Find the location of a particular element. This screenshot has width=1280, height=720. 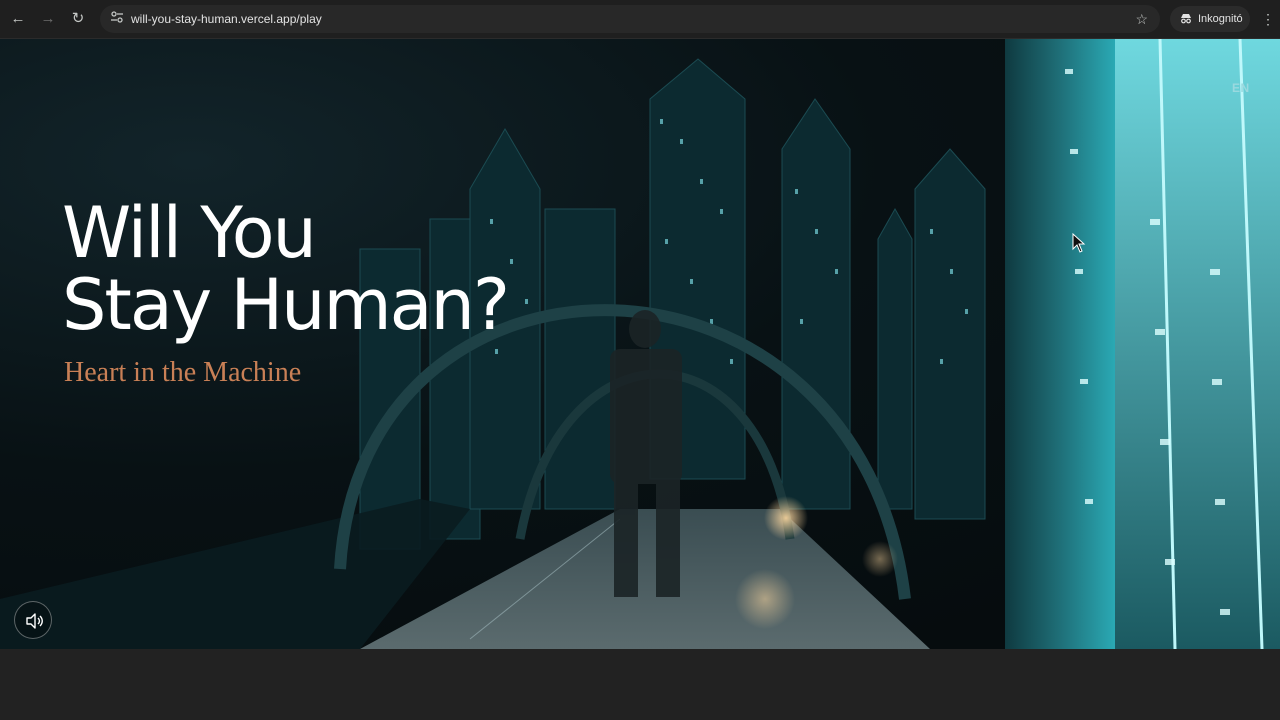

sound-toggle-button is located at coordinates (33, 620).